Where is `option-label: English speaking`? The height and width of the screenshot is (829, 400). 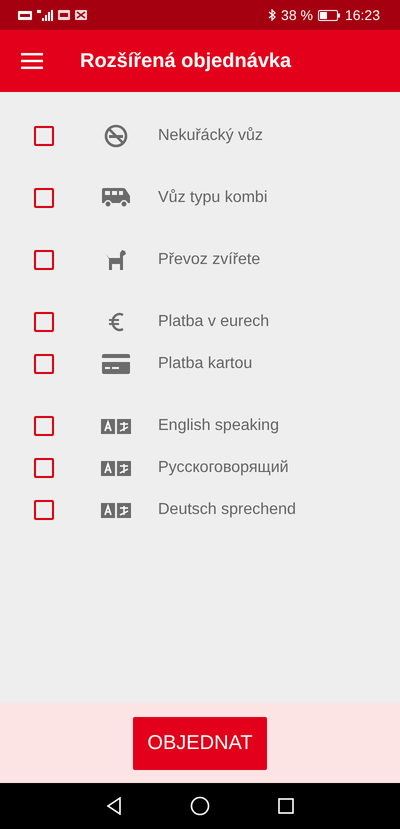
option-label: English speaking is located at coordinates (218, 426).